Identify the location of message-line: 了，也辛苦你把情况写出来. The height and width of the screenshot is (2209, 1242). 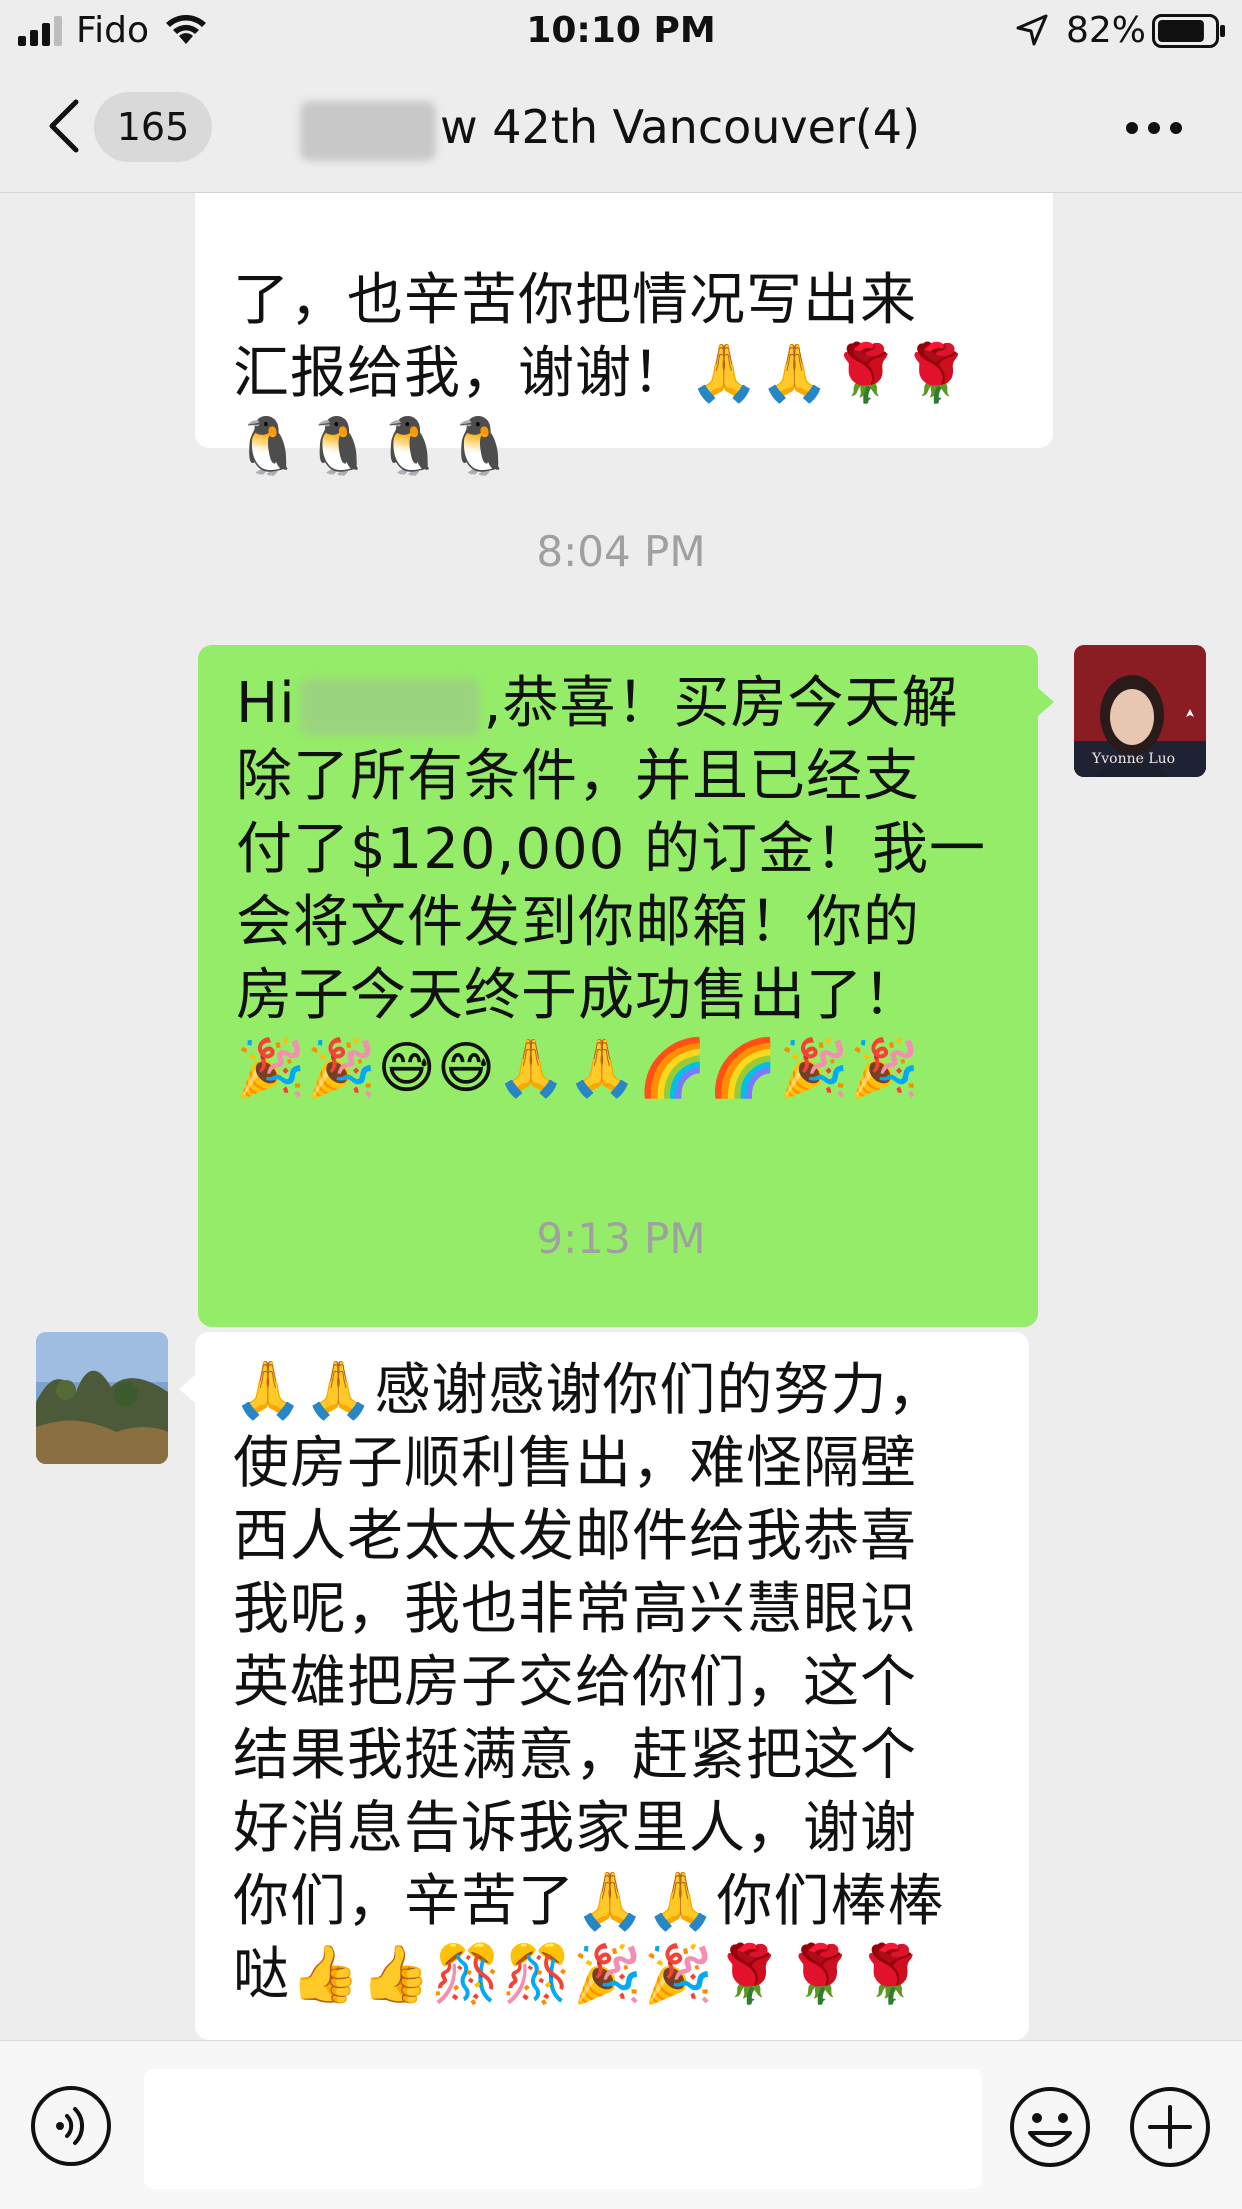
(575, 300).